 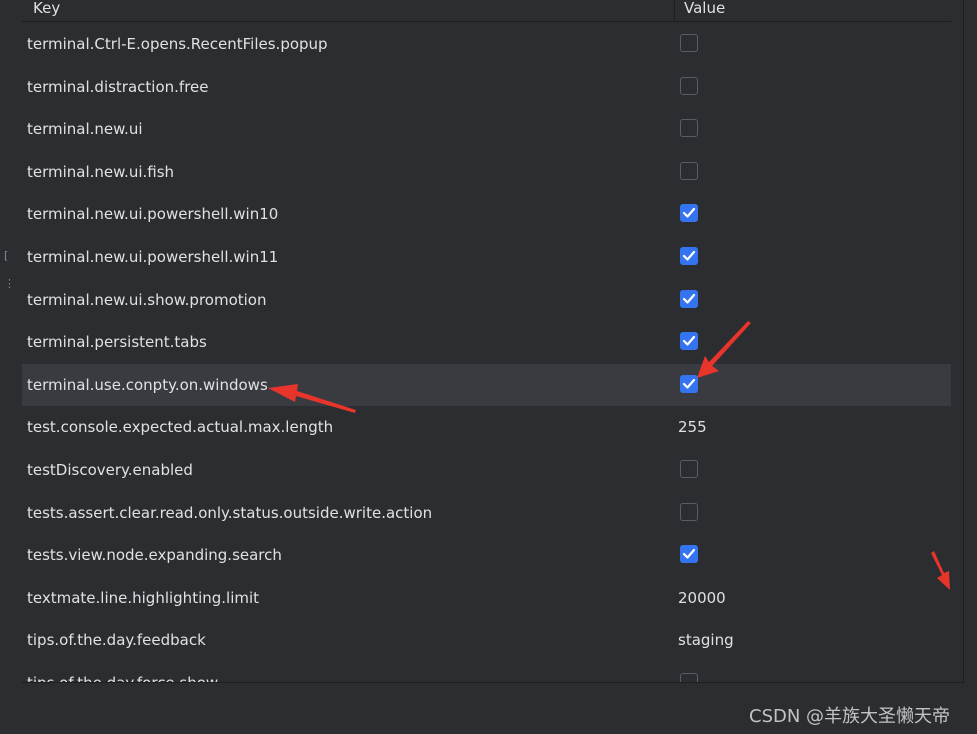 I want to click on table-row: terminal.use.conpty.on.windows, so click(x=486, y=385).